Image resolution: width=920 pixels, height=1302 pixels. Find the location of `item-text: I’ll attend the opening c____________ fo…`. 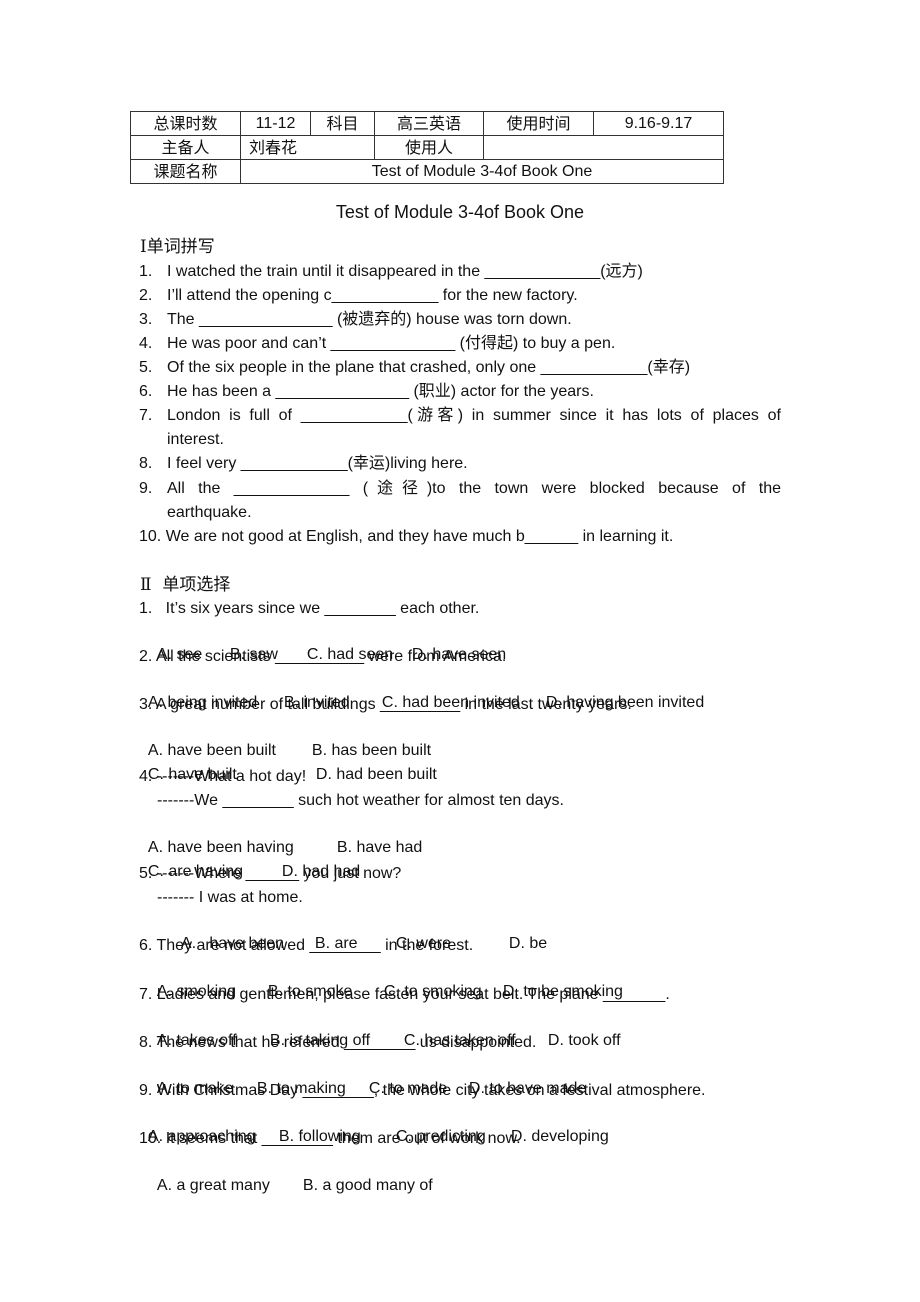

item-text: I’ll attend the opening c____________ fo… is located at coordinates (372, 295).